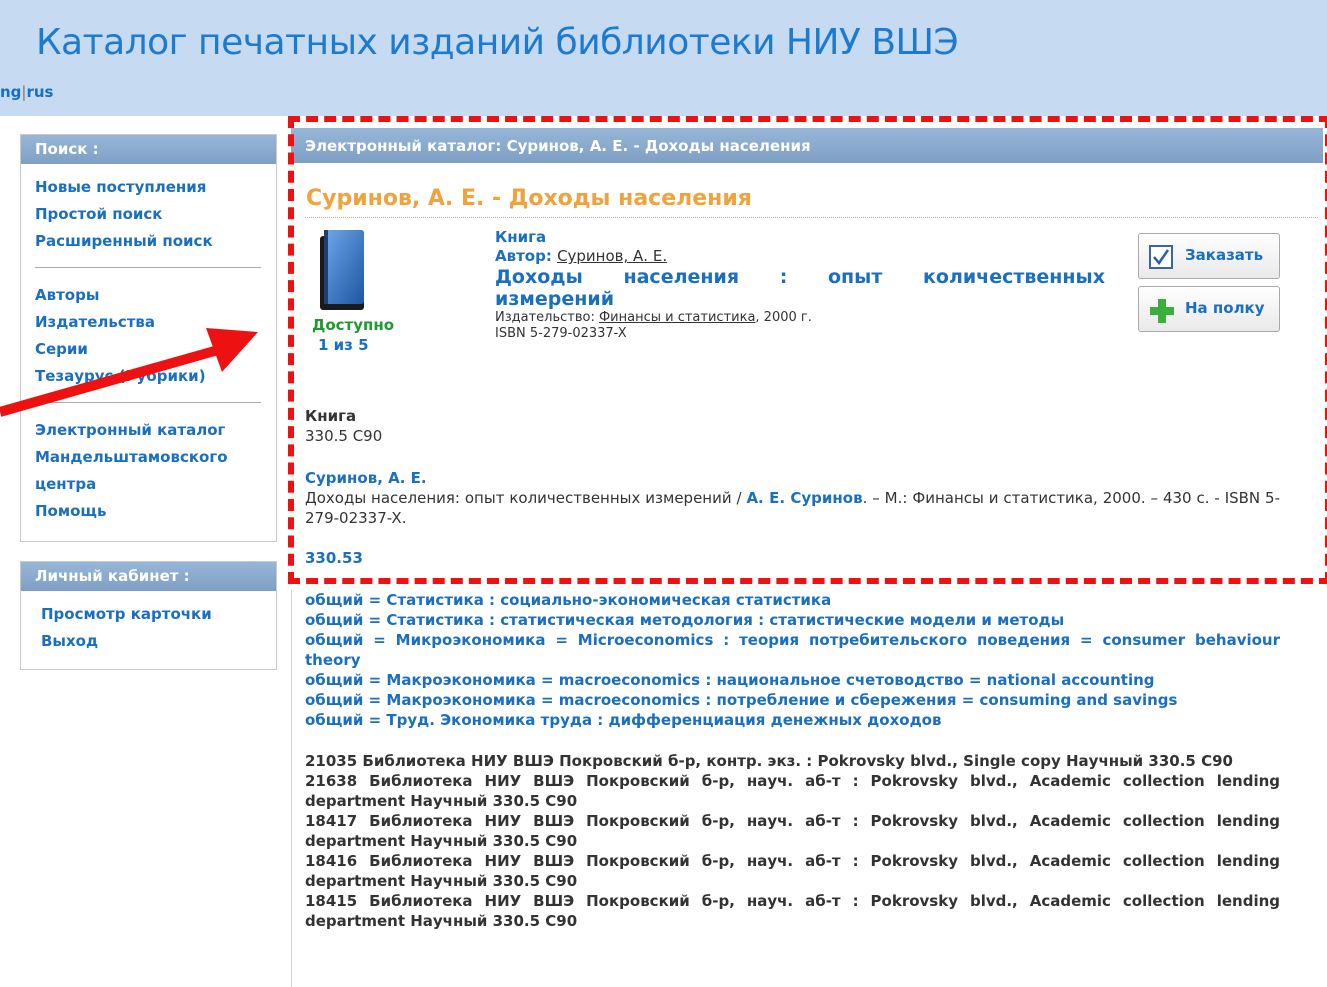  Describe the element at coordinates (148, 149) in the screenshot. I see `search-panel-heading: Поиск :` at that location.